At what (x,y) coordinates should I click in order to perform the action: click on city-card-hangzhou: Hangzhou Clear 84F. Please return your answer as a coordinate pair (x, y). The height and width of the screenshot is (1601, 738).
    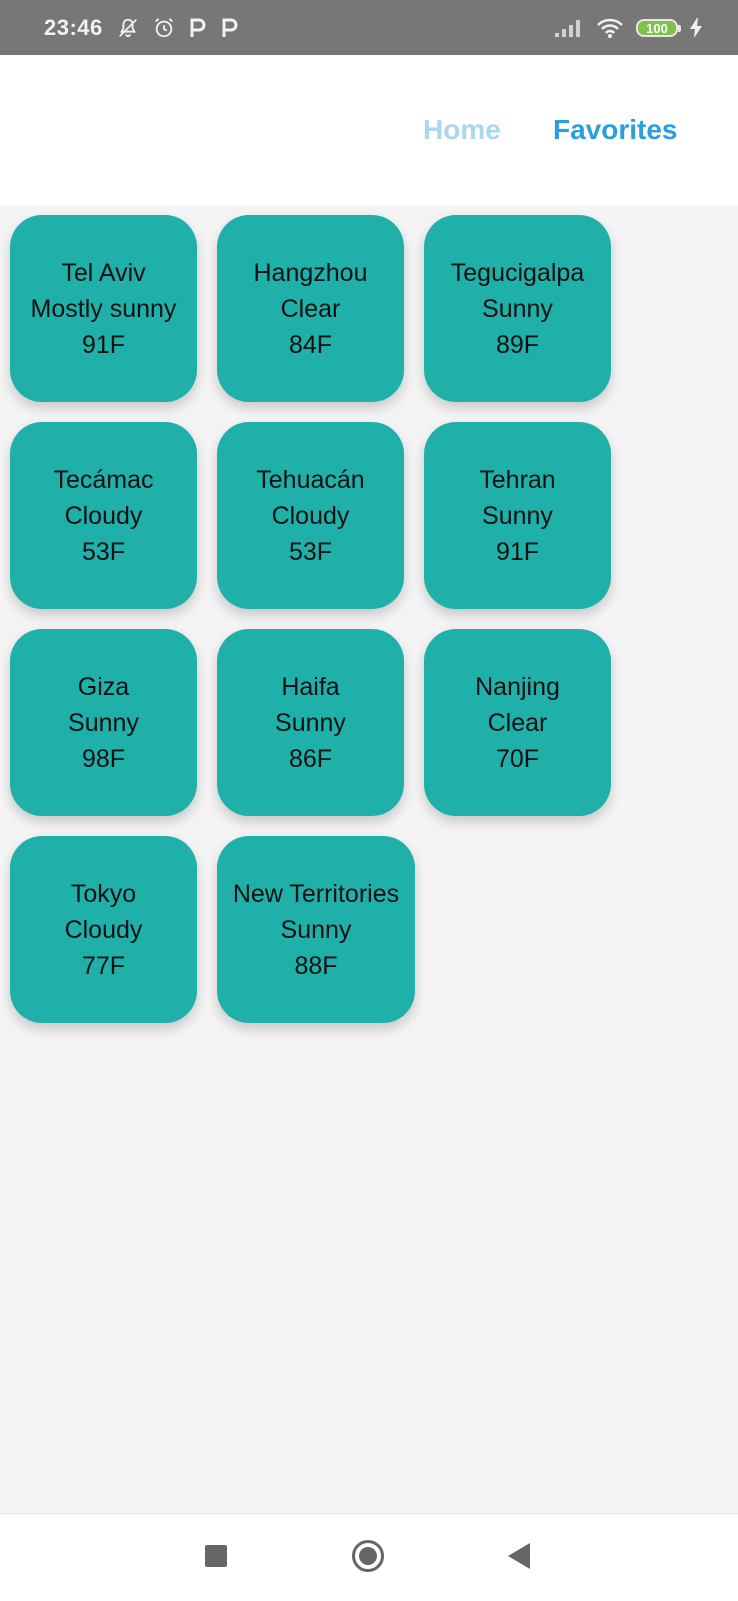
    Looking at the image, I should click on (310, 308).